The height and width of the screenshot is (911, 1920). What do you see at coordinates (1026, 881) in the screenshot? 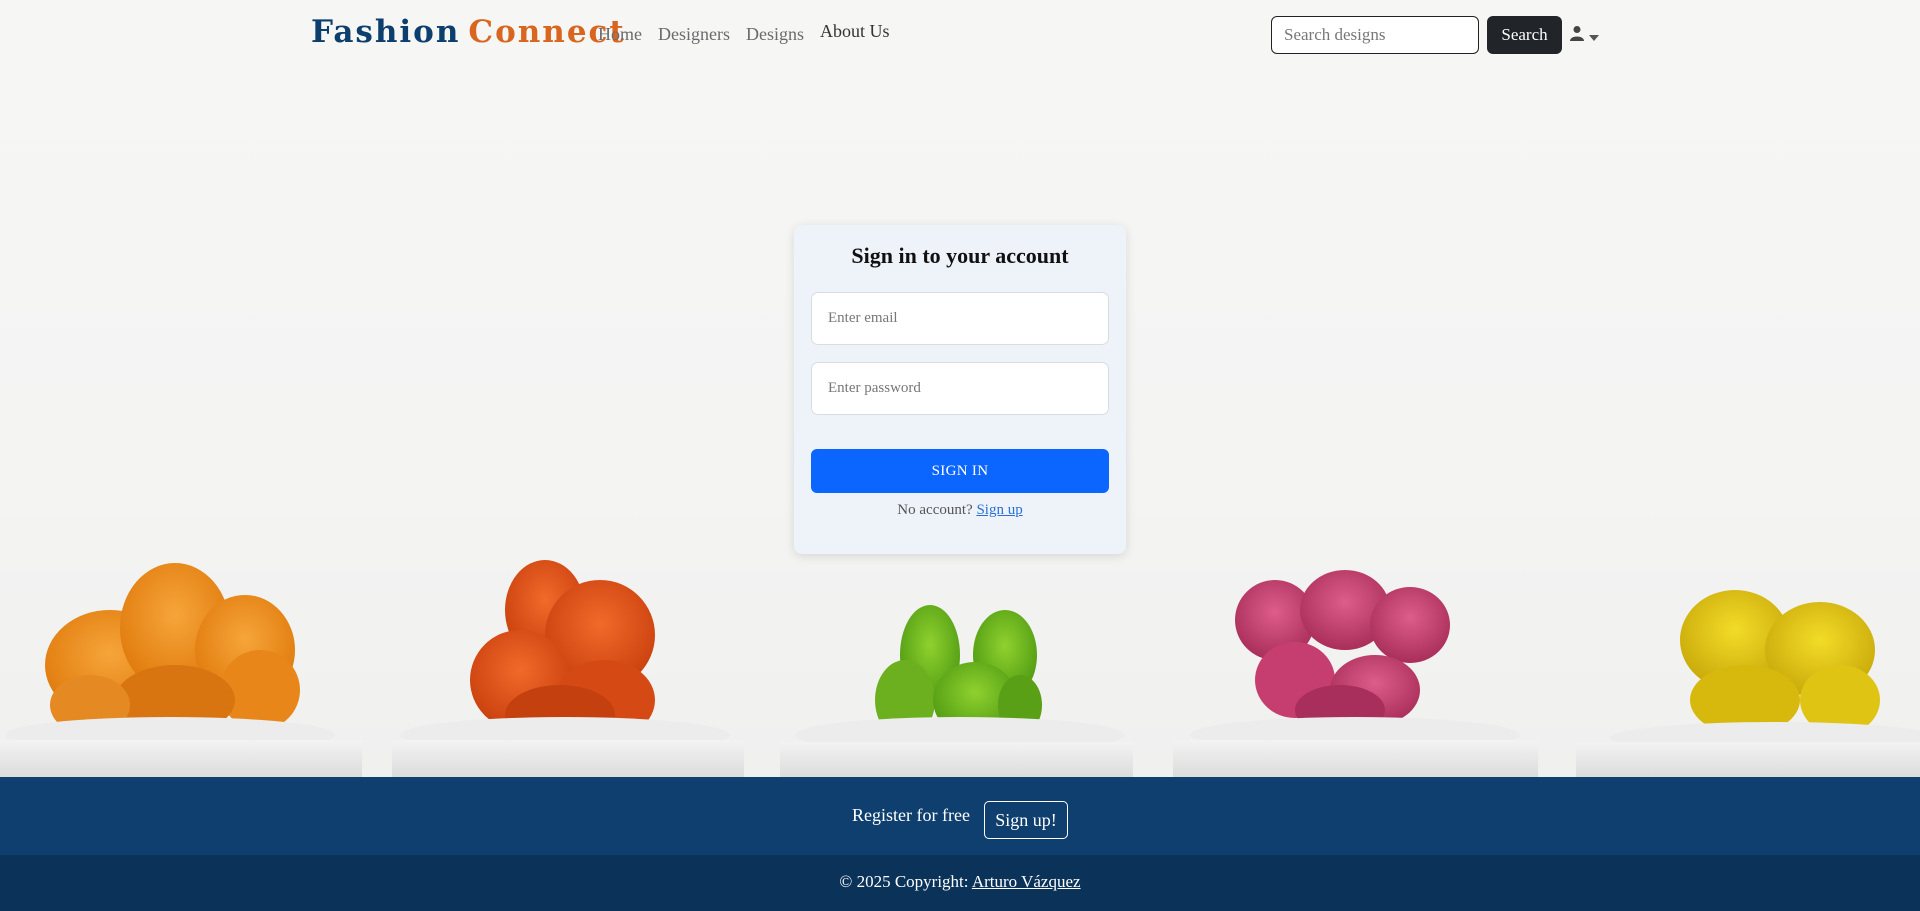
I see `copyright-author-link: Arturo Vázquez` at bounding box center [1026, 881].